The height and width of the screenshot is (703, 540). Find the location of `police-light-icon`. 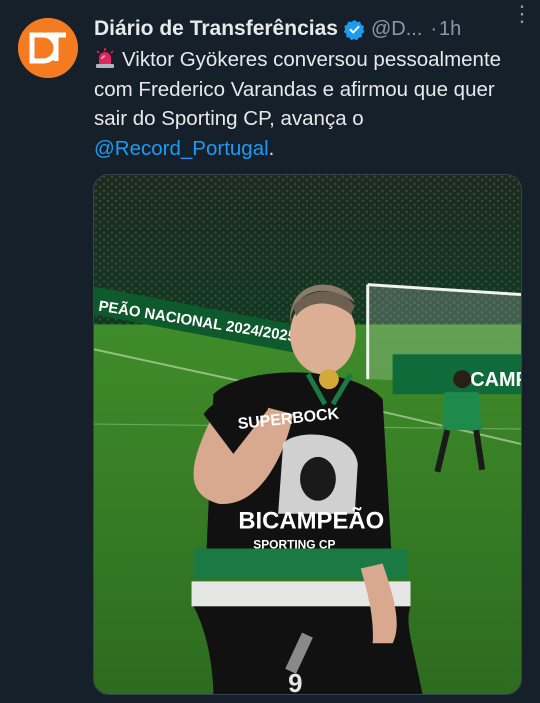

police-light-icon is located at coordinates (105, 58).